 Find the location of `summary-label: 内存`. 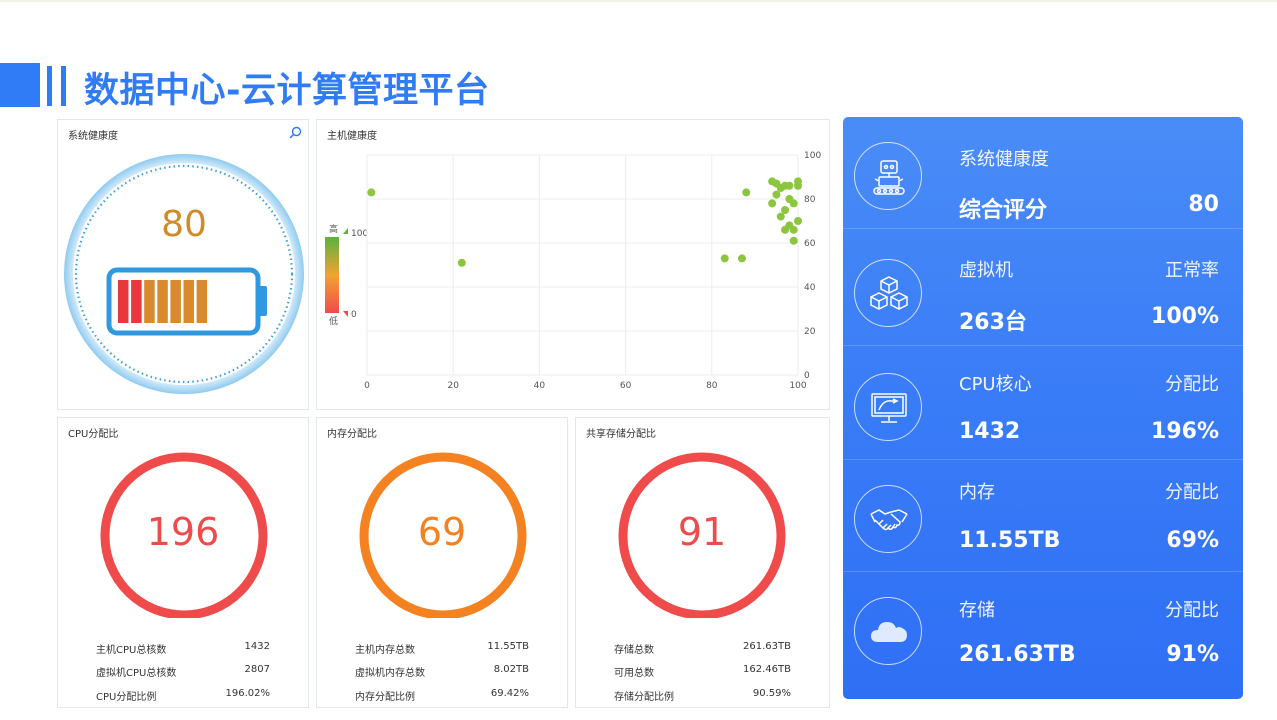

summary-label: 内存 is located at coordinates (977, 492).